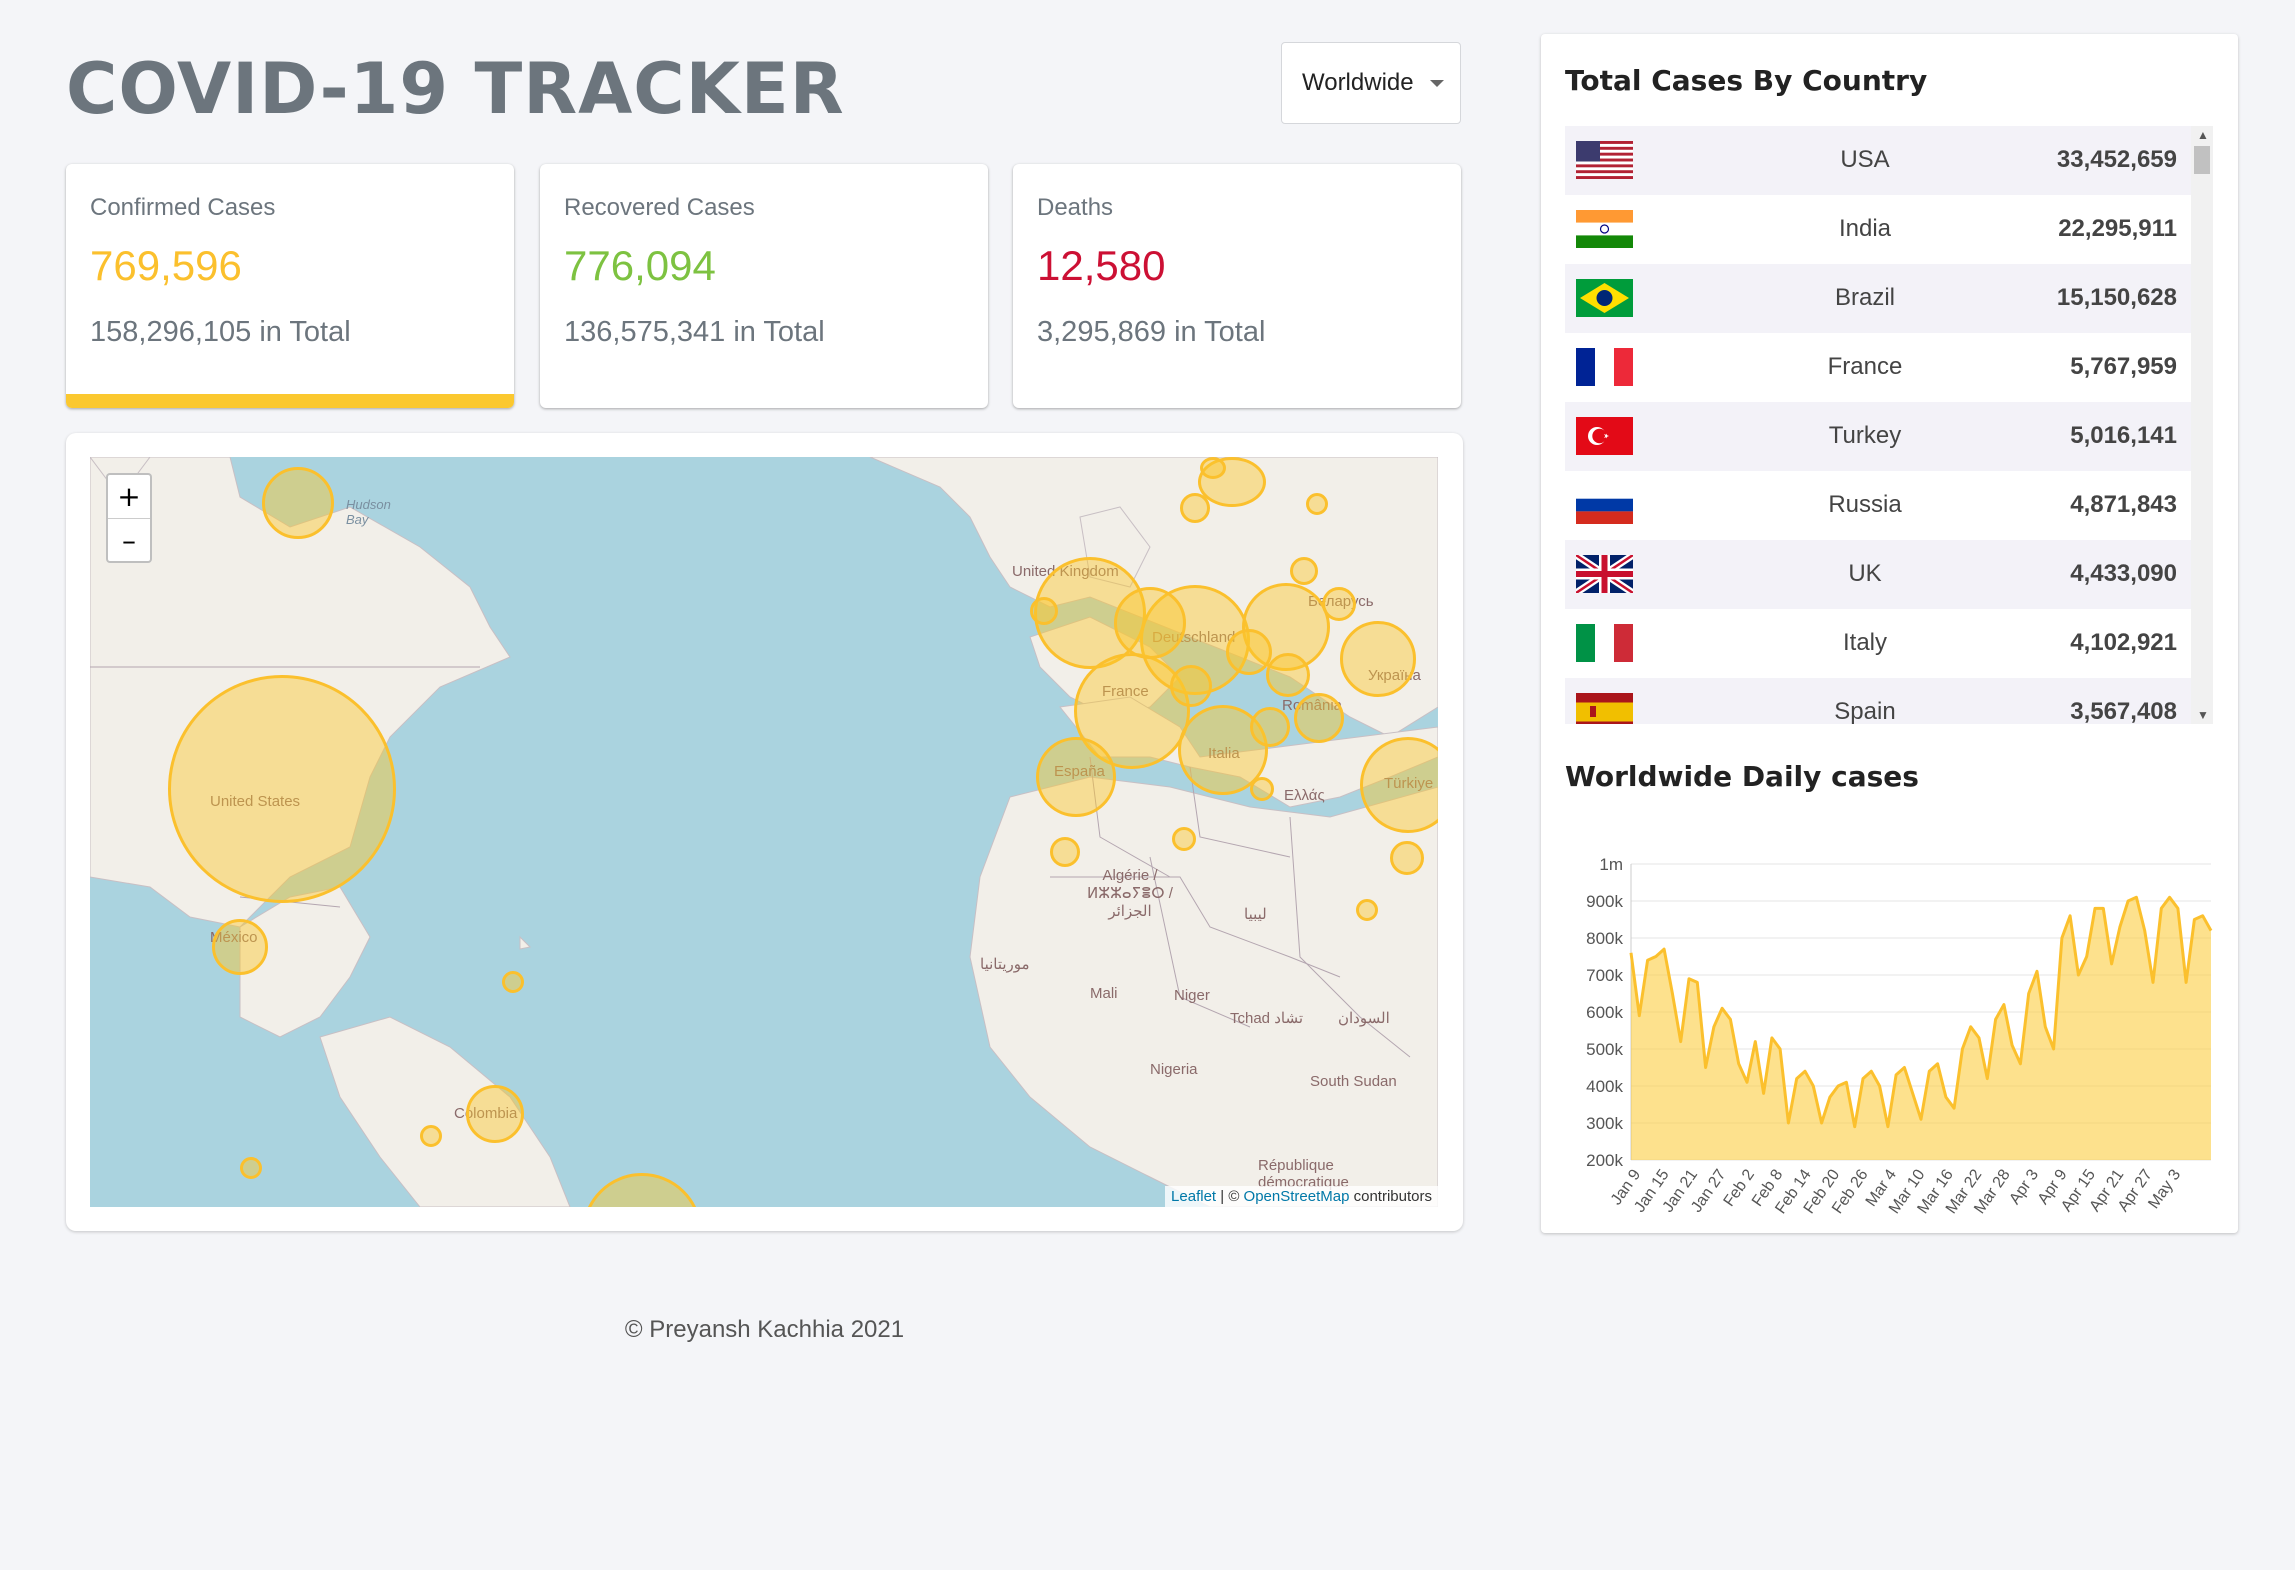 The height and width of the screenshot is (1570, 2295). I want to click on case-bubble-mexico, so click(240, 947).